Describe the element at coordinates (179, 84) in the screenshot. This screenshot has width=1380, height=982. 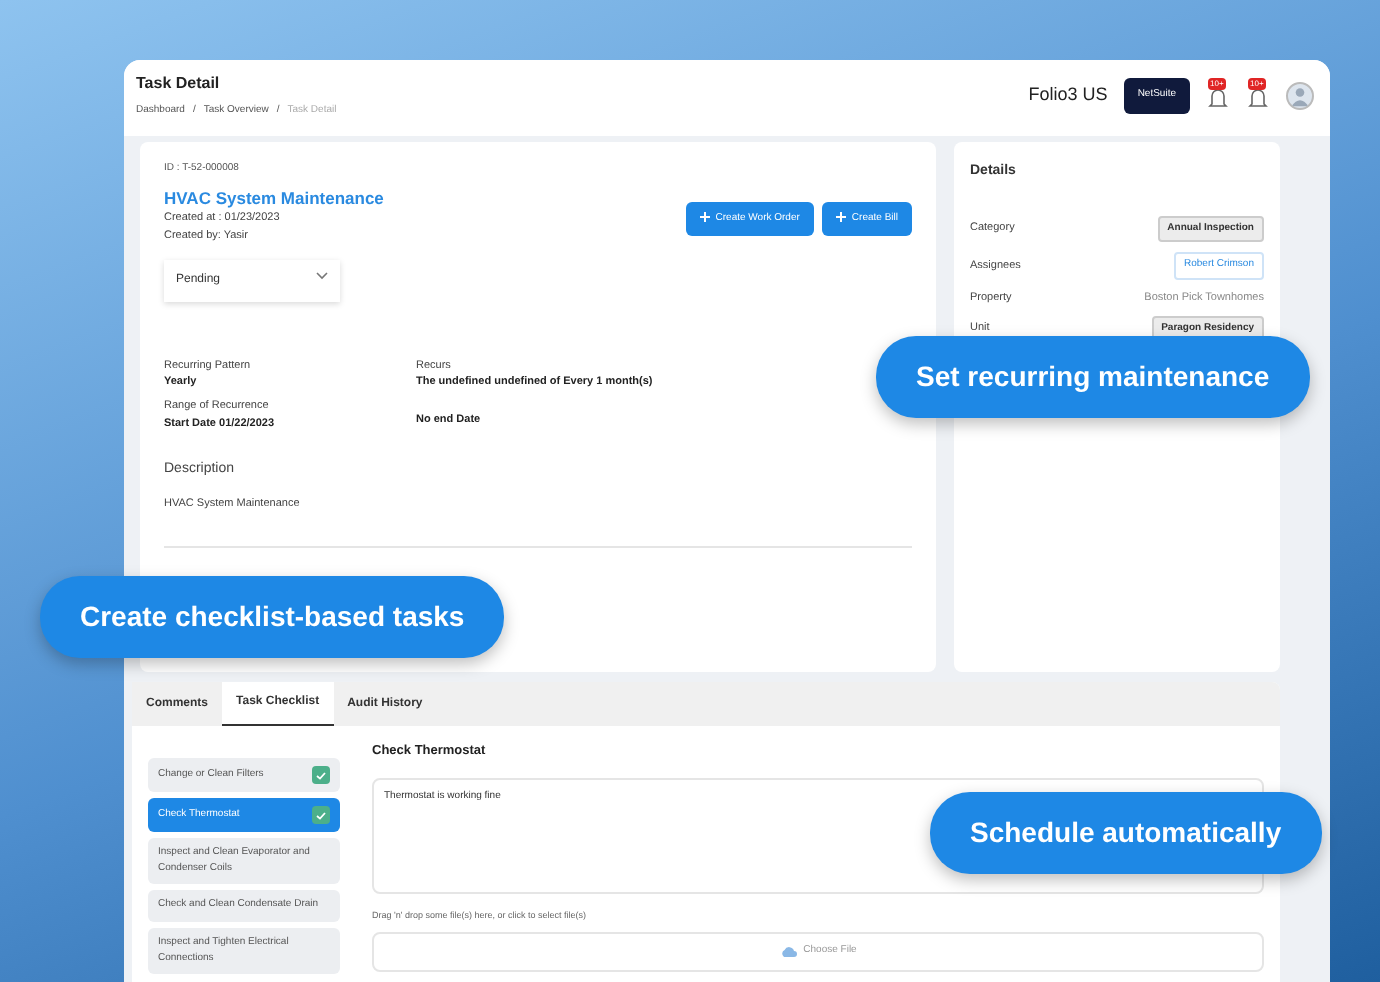
I see `page-title: Task Detail` at that location.